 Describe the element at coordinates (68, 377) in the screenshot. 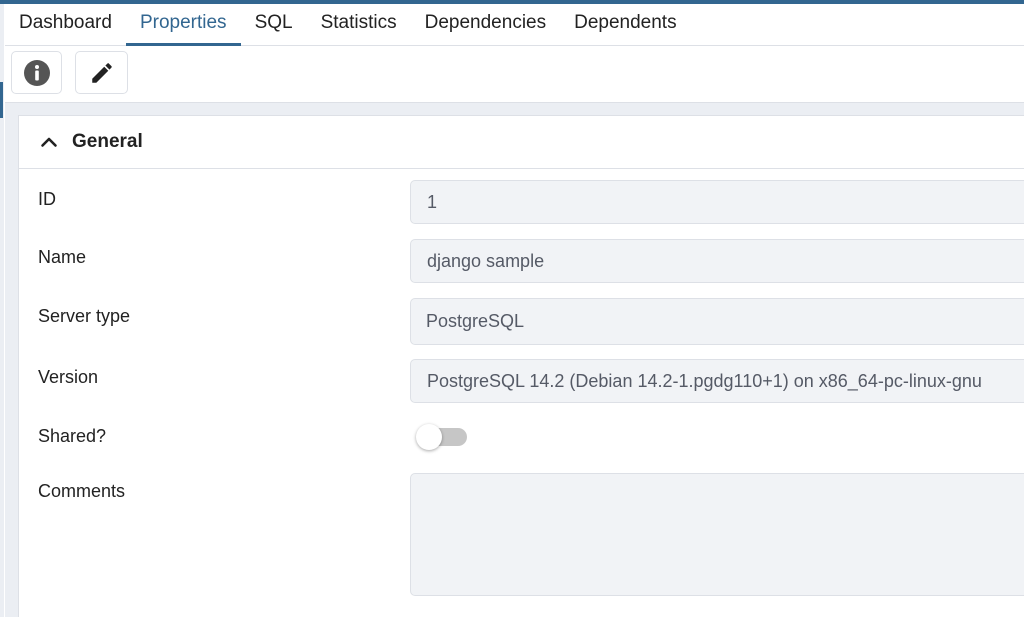

I see `version-label: Version` at that location.